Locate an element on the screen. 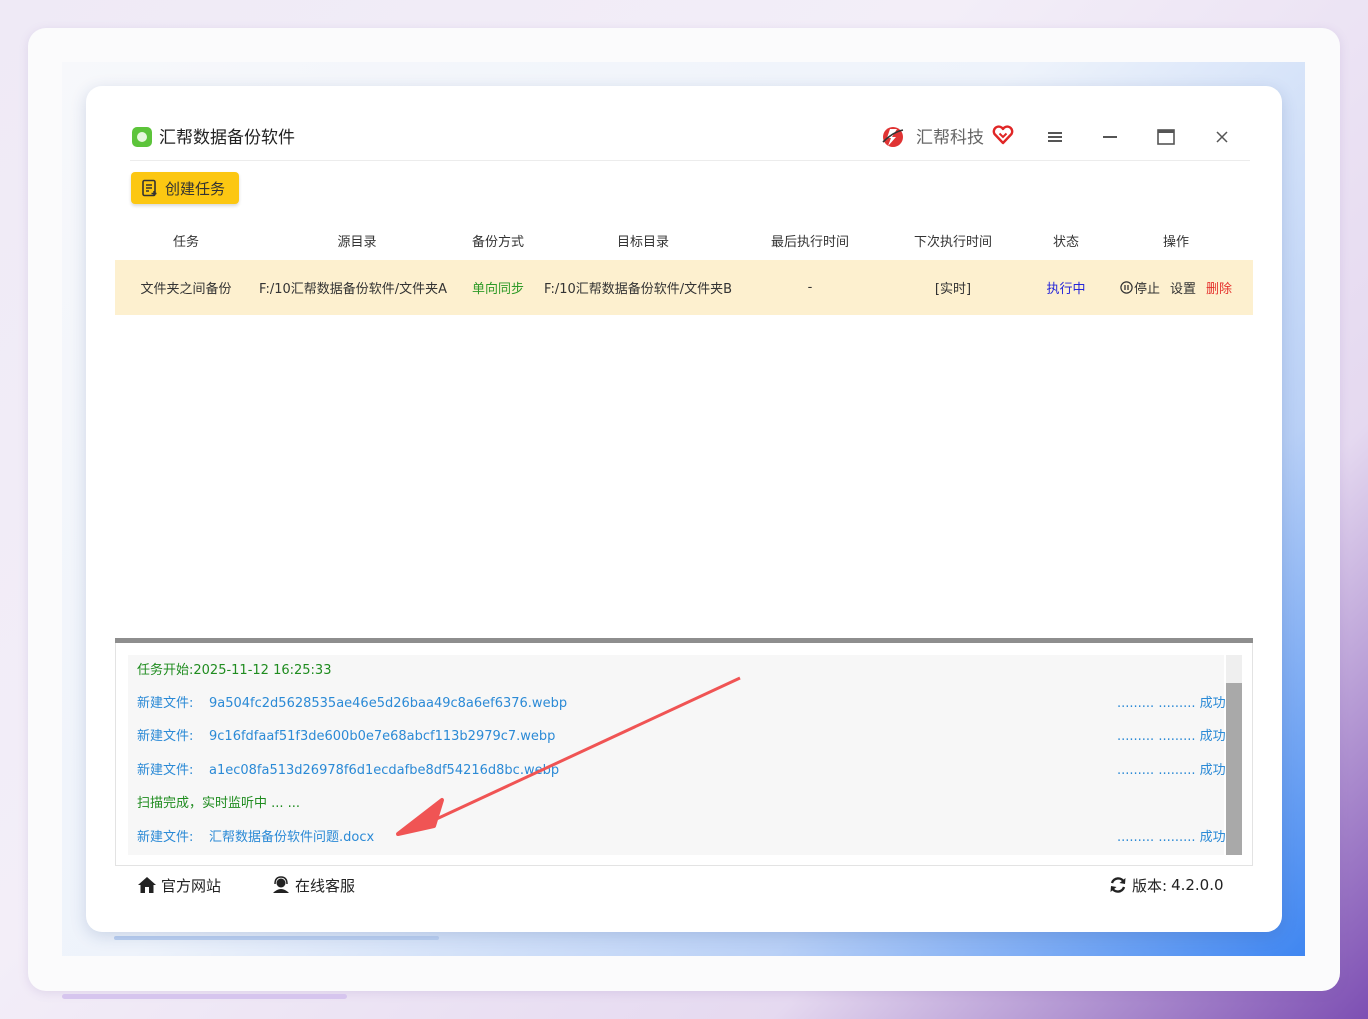  create-task-button: 创建任务 is located at coordinates (185, 188).